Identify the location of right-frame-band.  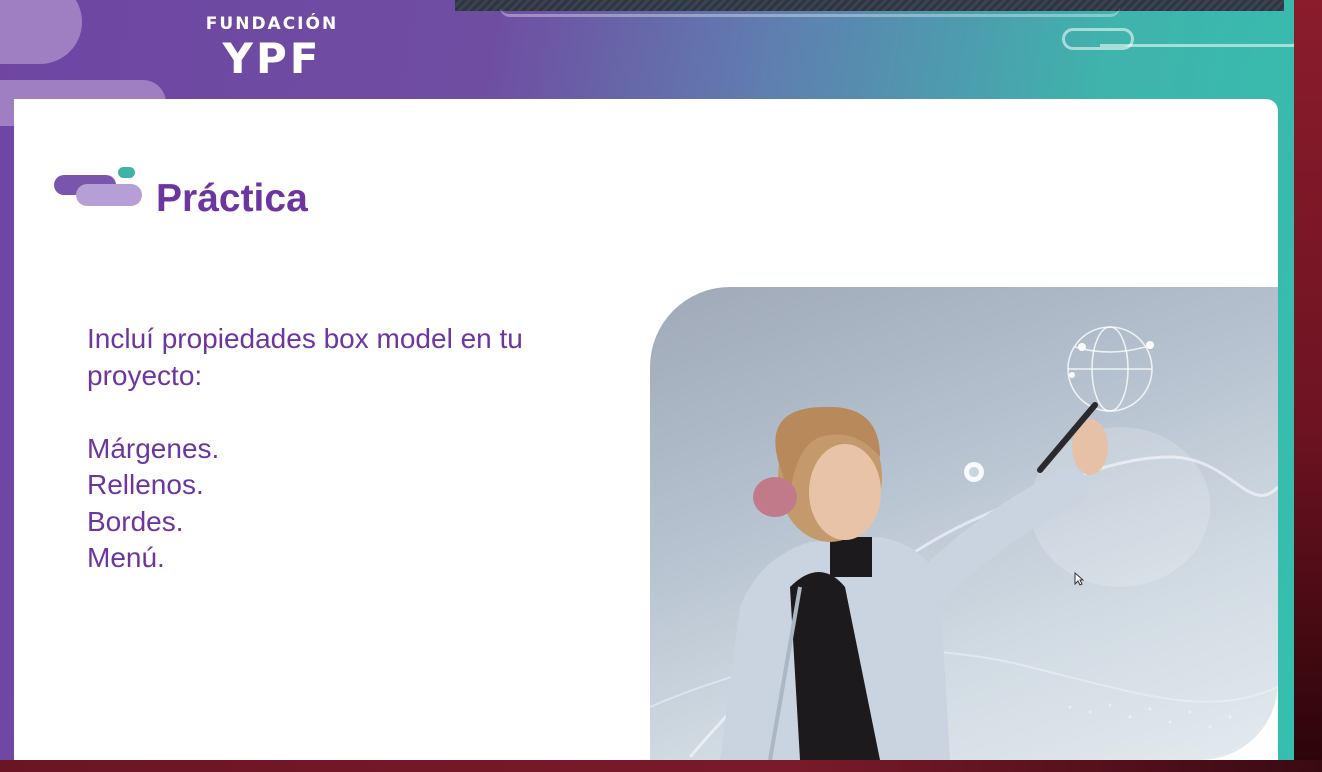
(1308, 386).